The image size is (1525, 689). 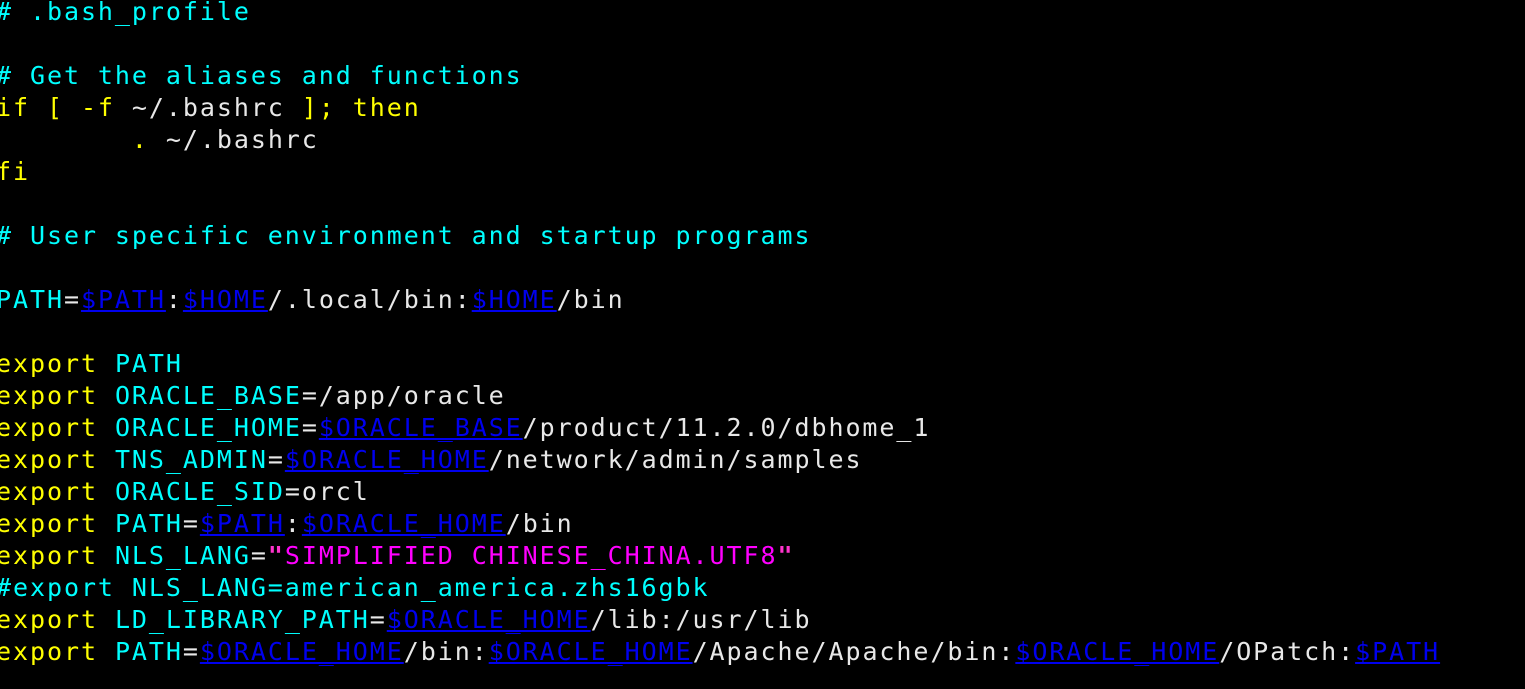 I want to click on token-identifier: TNS_ADMIN, so click(x=191, y=459).